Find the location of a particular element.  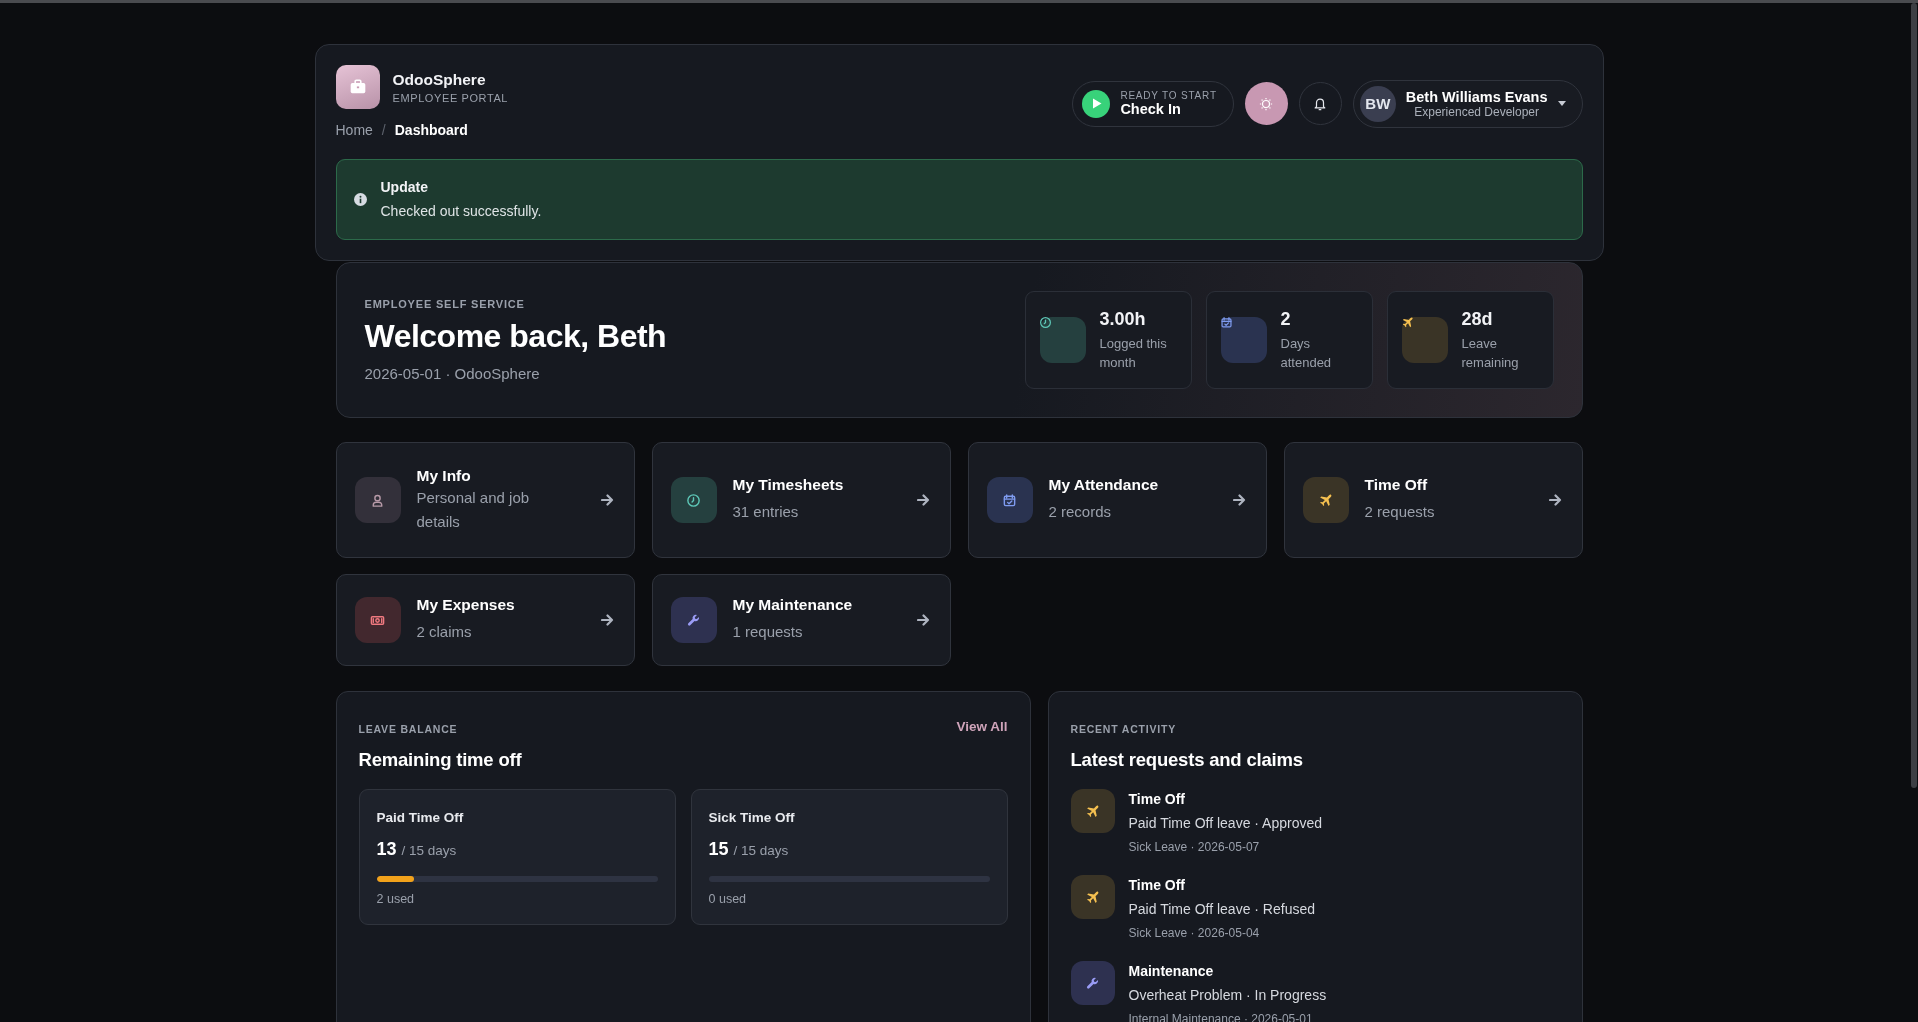

alert-message: Checked out successfully. is located at coordinates (461, 211).